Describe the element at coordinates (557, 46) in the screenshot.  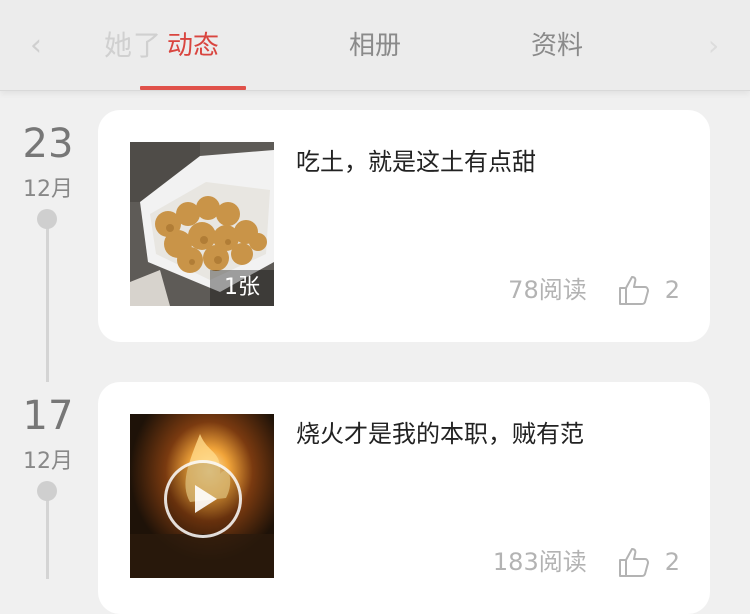
I see `tab-profile: 资料` at that location.